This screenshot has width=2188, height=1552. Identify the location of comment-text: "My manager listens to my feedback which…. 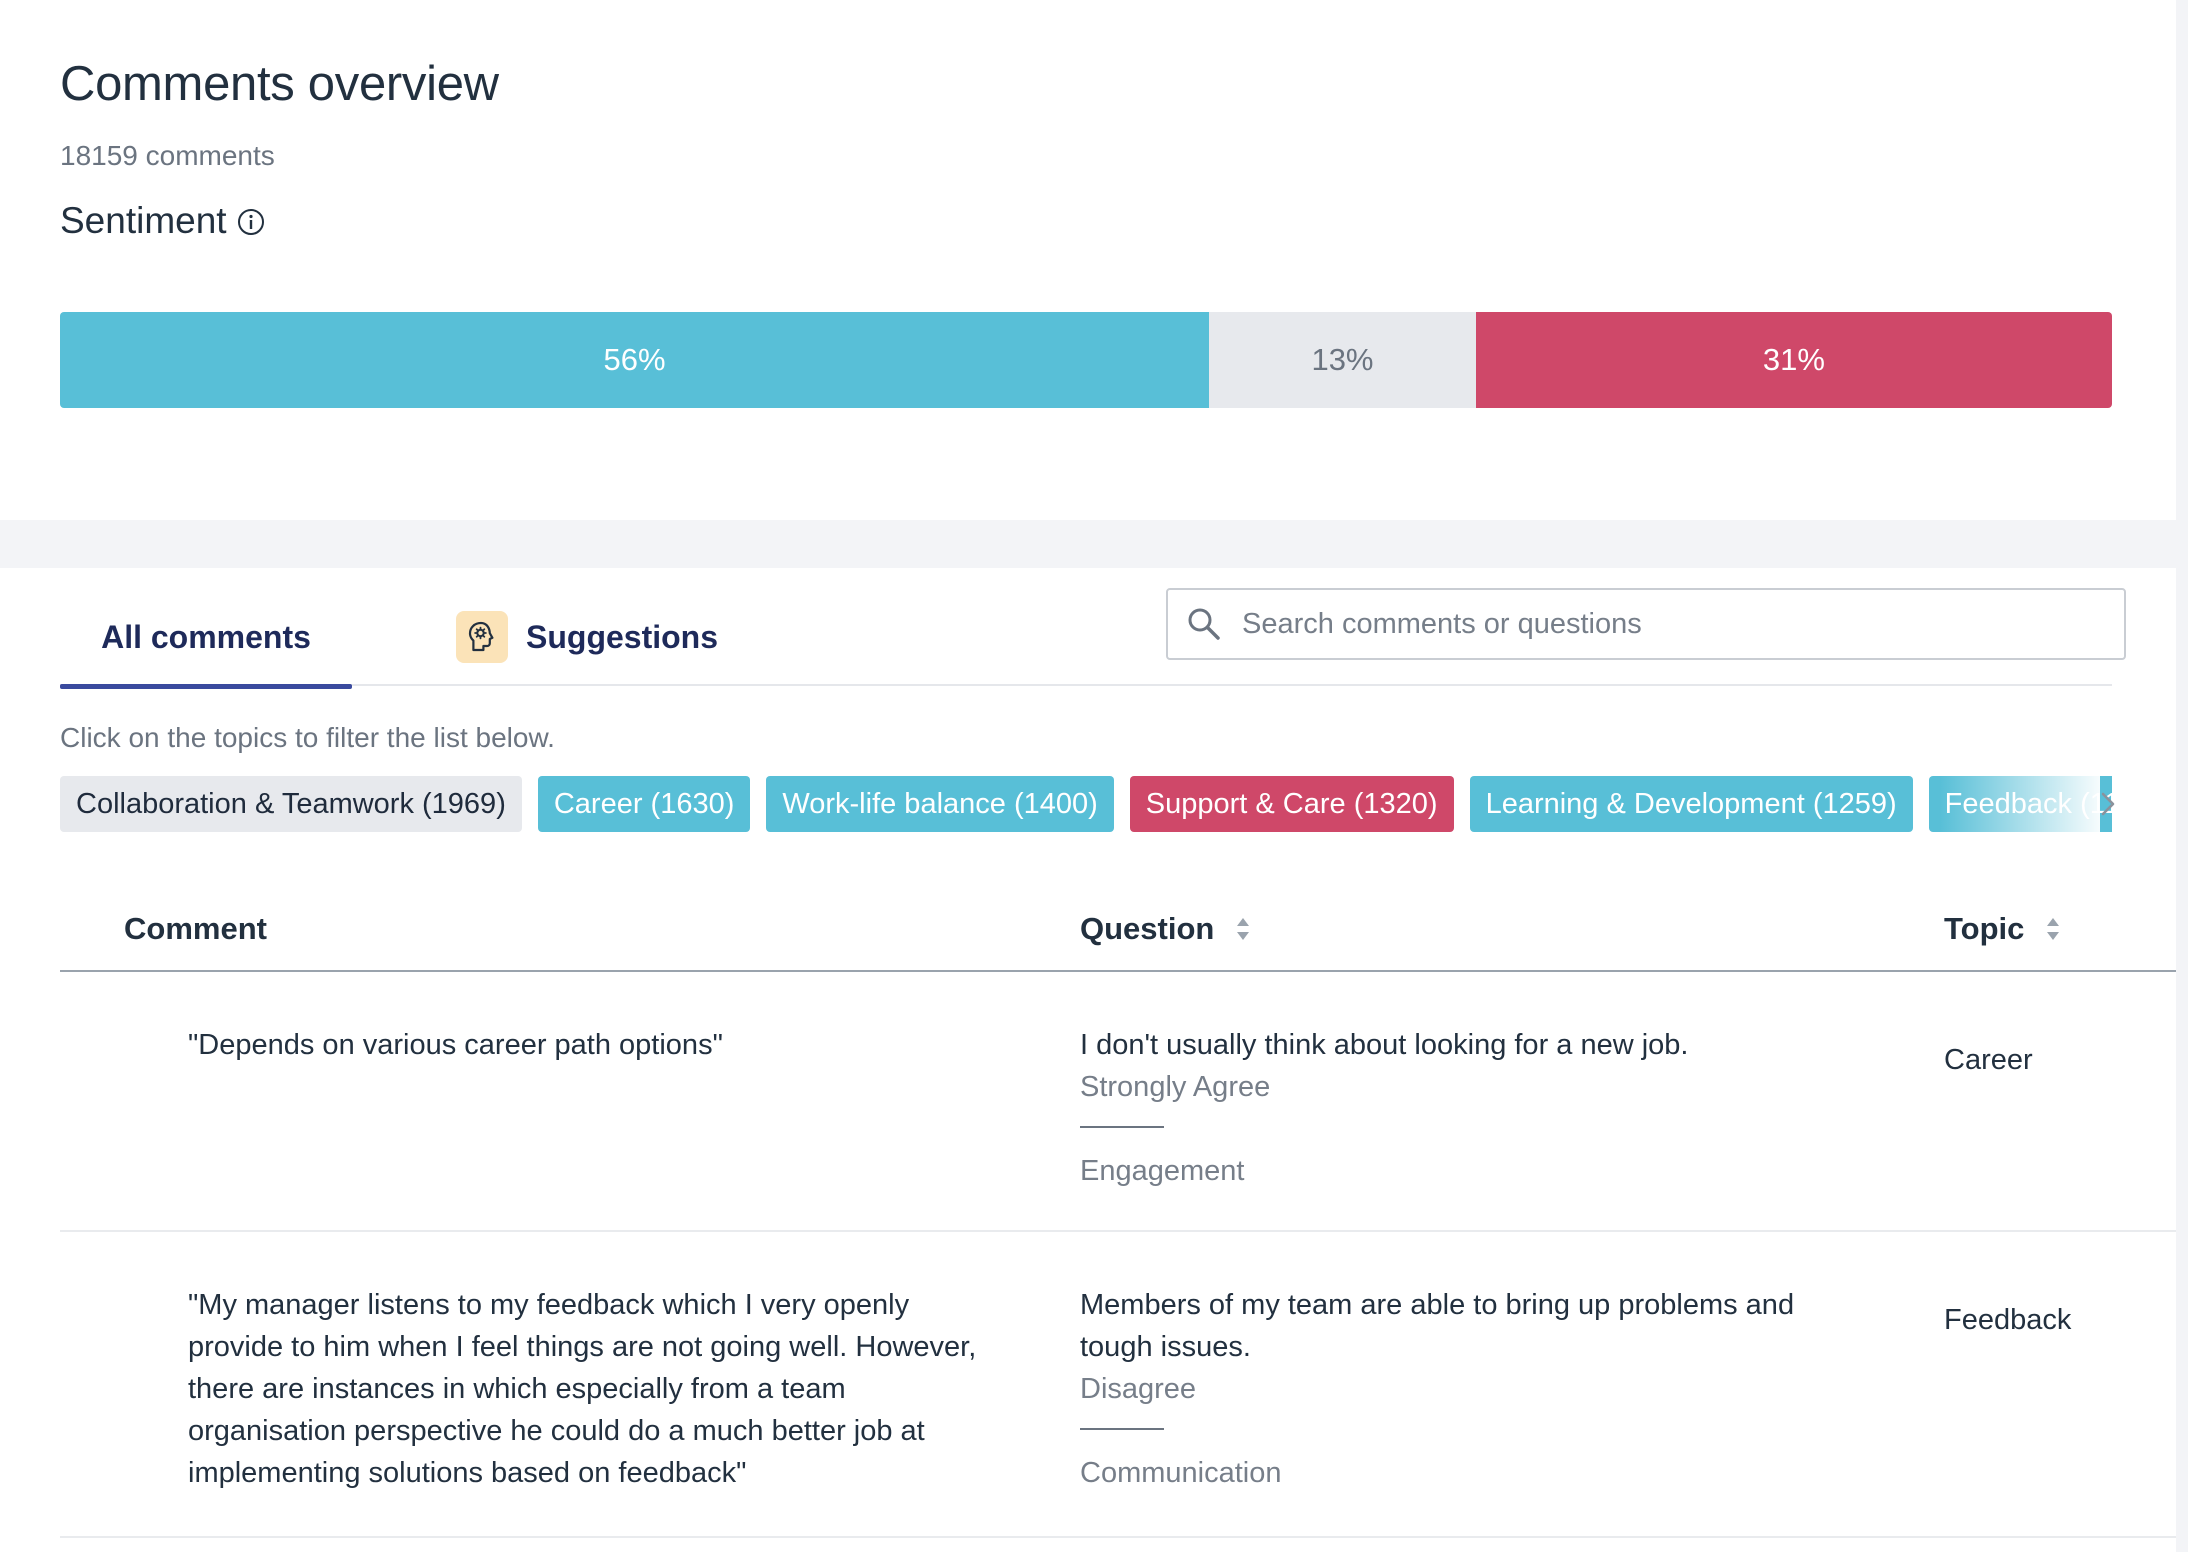
(582, 1389).